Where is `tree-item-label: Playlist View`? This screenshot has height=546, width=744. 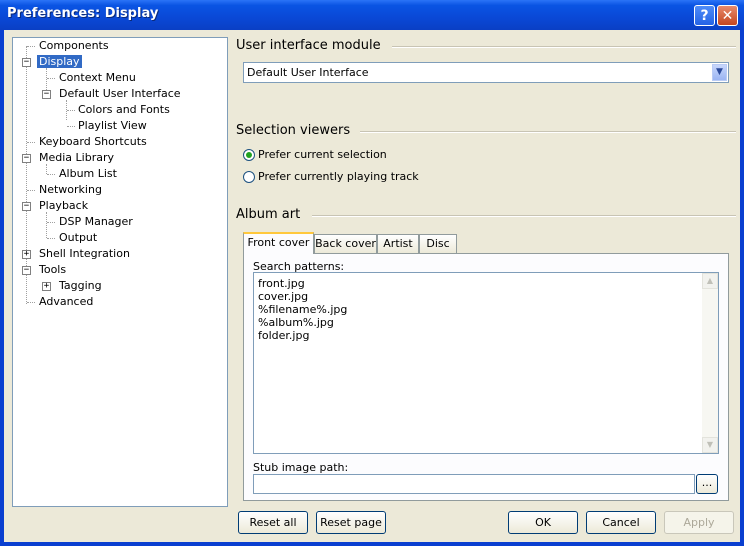 tree-item-label: Playlist View is located at coordinates (112, 125).